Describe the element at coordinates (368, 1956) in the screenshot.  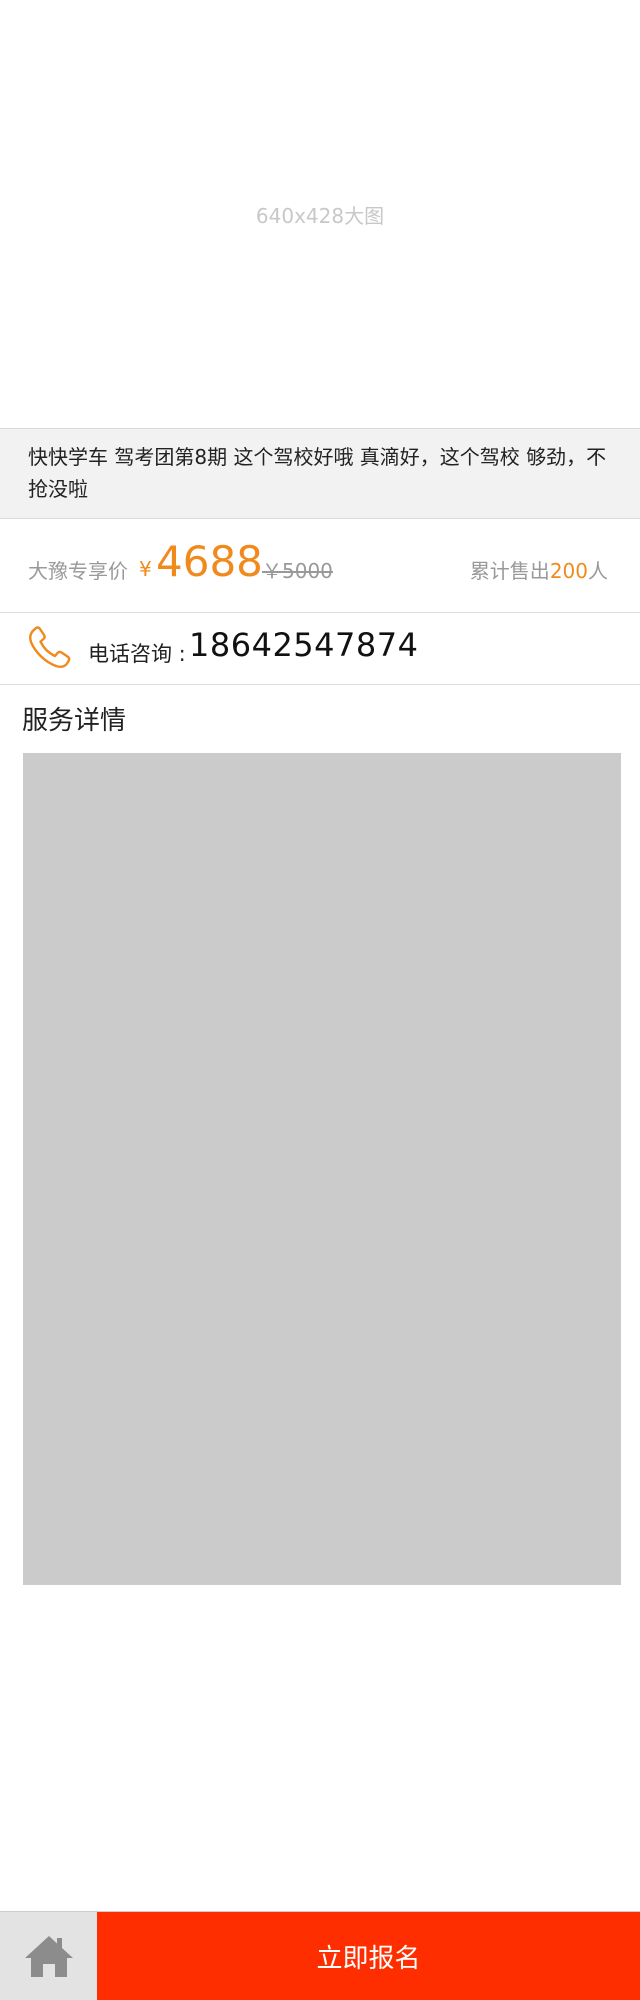
I see `signup-button: 立即报名` at that location.